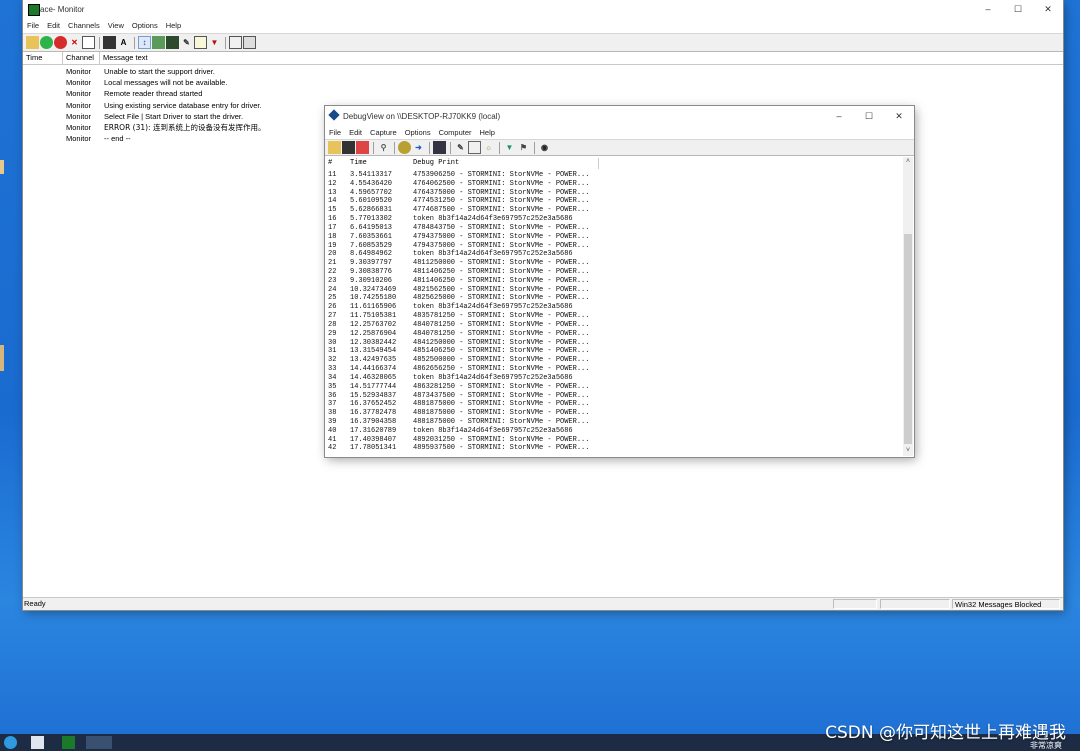  Describe the element at coordinates (332, 430) in the screenshot. I see `row-number: 40` at that location.